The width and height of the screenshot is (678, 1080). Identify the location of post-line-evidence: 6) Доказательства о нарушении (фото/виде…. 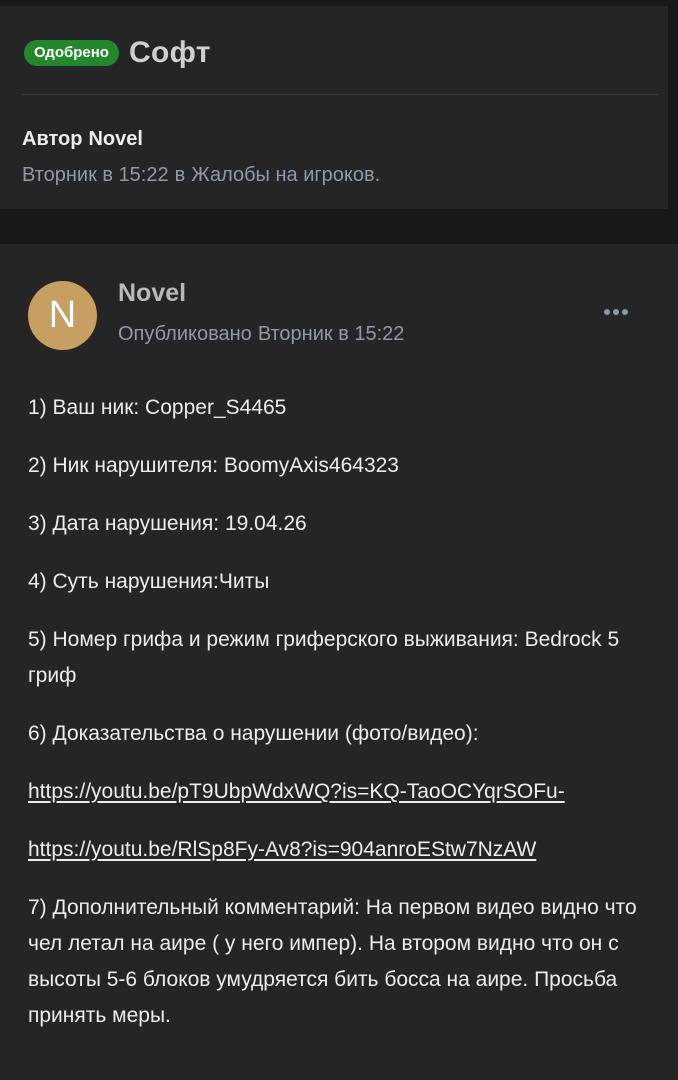
(253, 733).